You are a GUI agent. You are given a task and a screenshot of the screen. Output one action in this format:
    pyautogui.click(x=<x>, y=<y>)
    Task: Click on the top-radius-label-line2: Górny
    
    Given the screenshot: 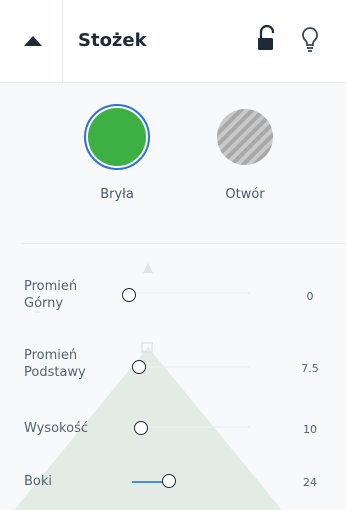 What is the action you would take?
    pyautogui.click(x=44, y=303)
    